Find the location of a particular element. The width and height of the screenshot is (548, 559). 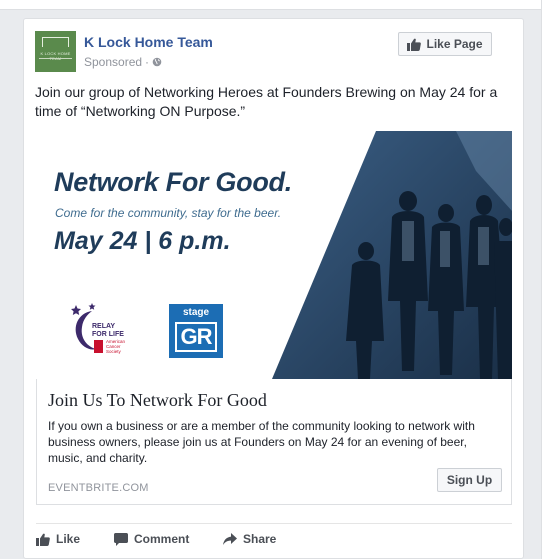

like-page-button: Like Page is located at coordinates (445, 44).